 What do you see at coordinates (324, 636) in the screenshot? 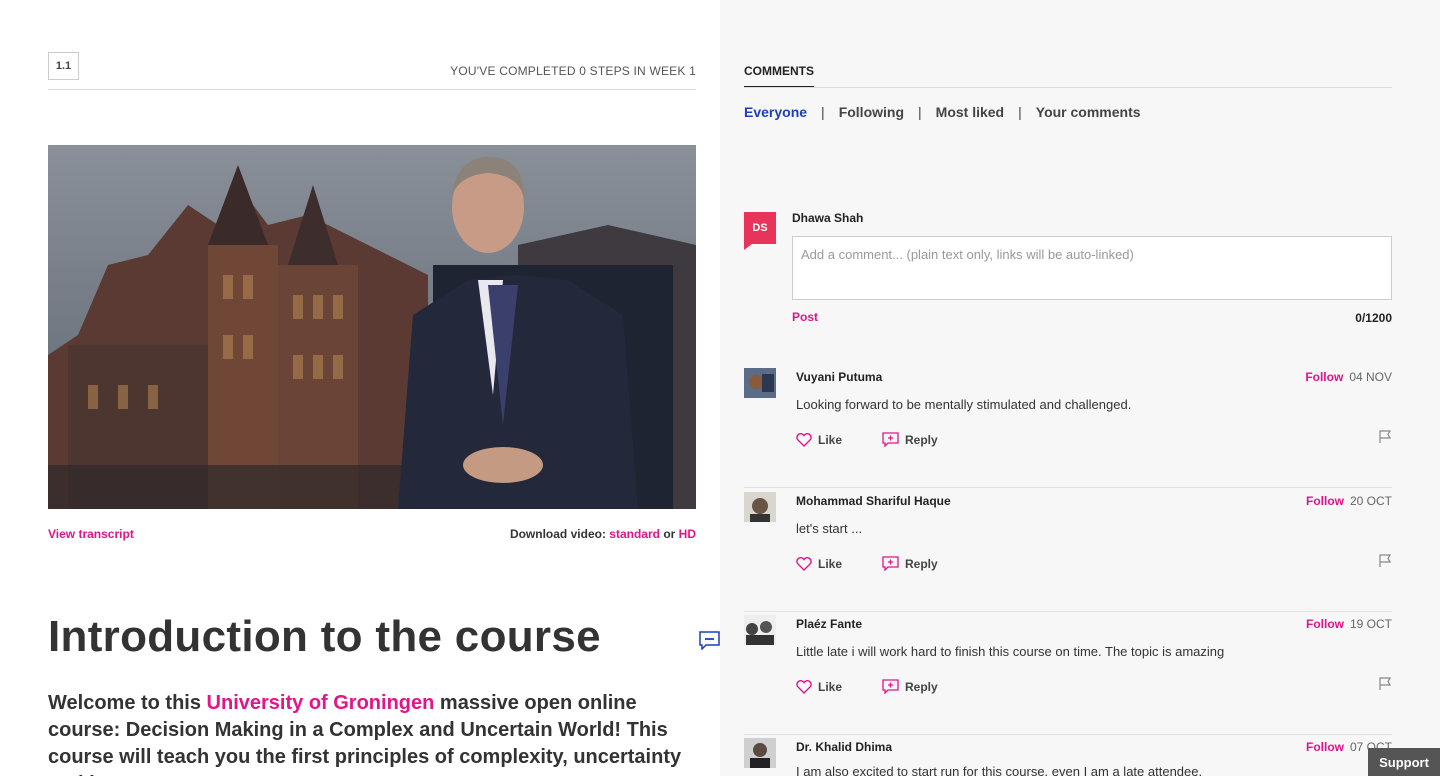
I see `page-title: Introduction to the course` at bounding box center [324, 636].